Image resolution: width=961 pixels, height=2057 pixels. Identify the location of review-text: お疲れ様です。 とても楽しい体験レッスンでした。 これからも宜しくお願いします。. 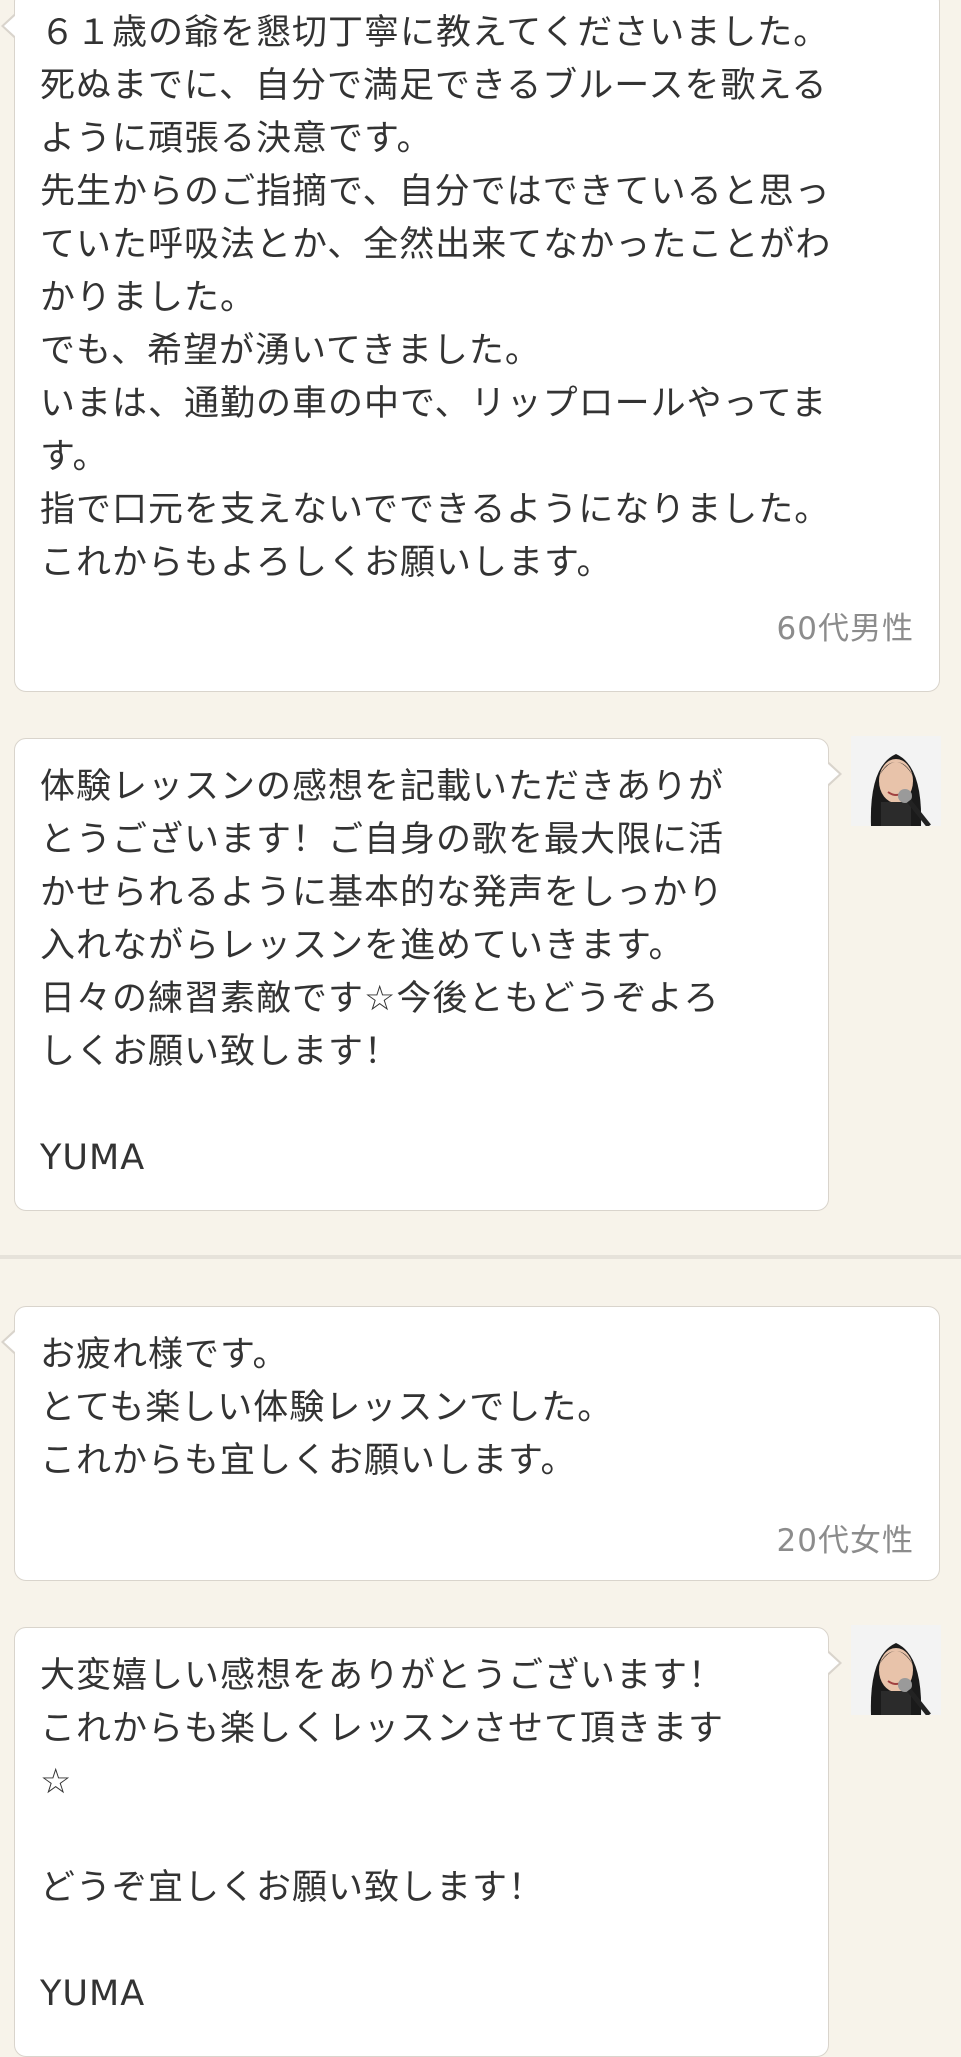
(327, 1408).